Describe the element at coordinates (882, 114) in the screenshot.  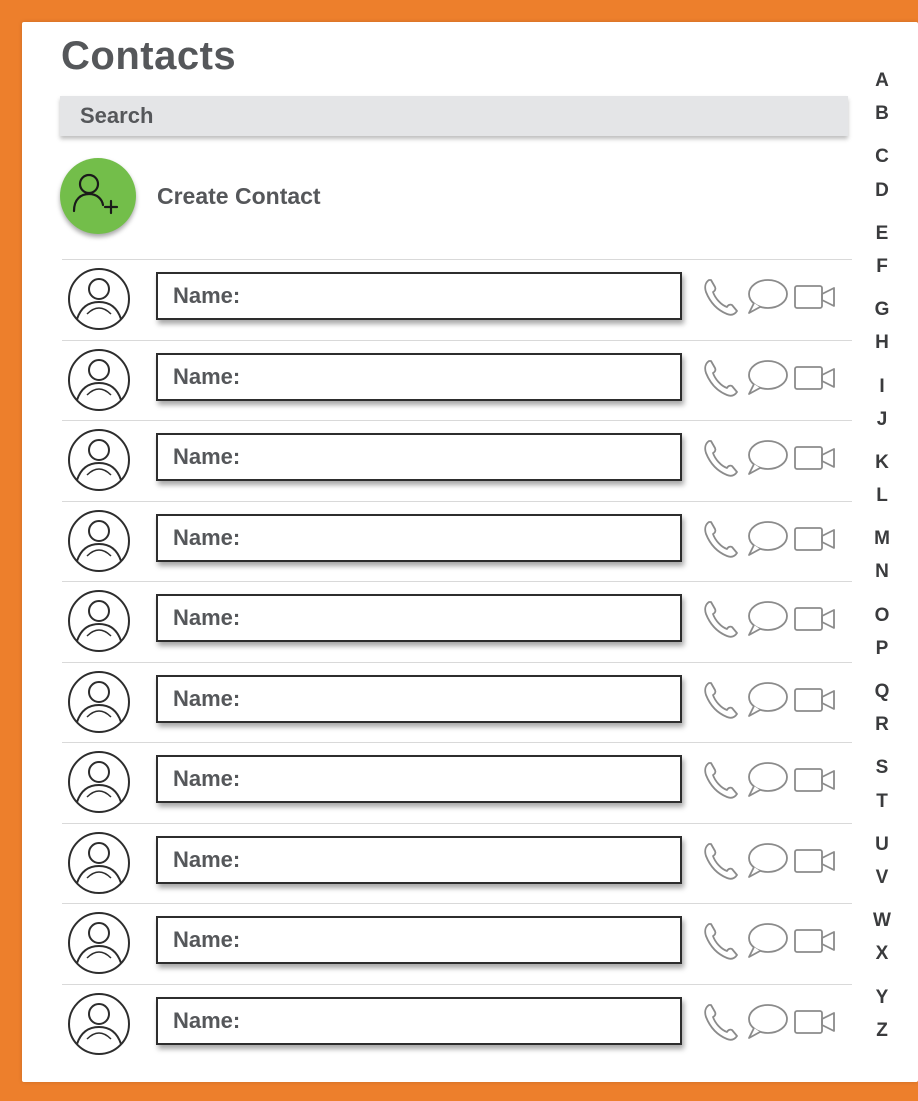
I see `alphabet-letter: B` at that location.